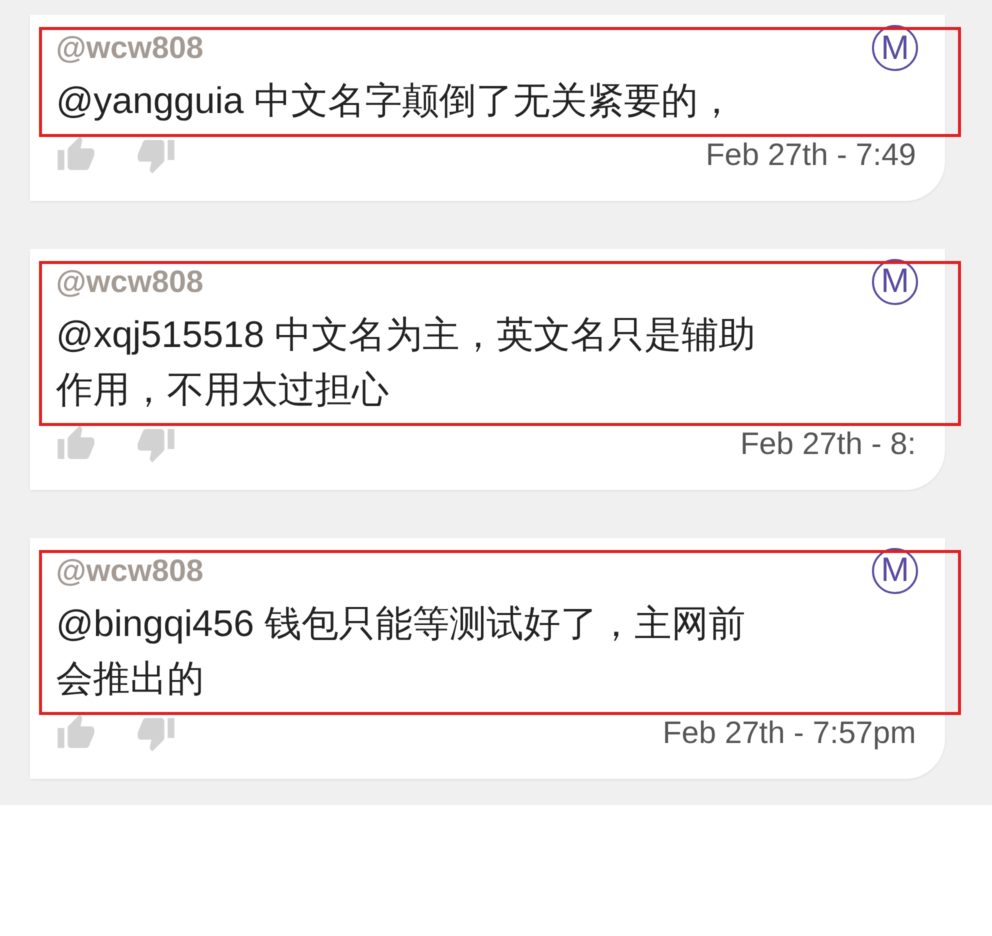  Describe the element at coordinates (406, 362) in the screenshot. I see `comment-text: @xqj515518 中文名为主，英文名只是辅助作用，不用太过担心` at that location.